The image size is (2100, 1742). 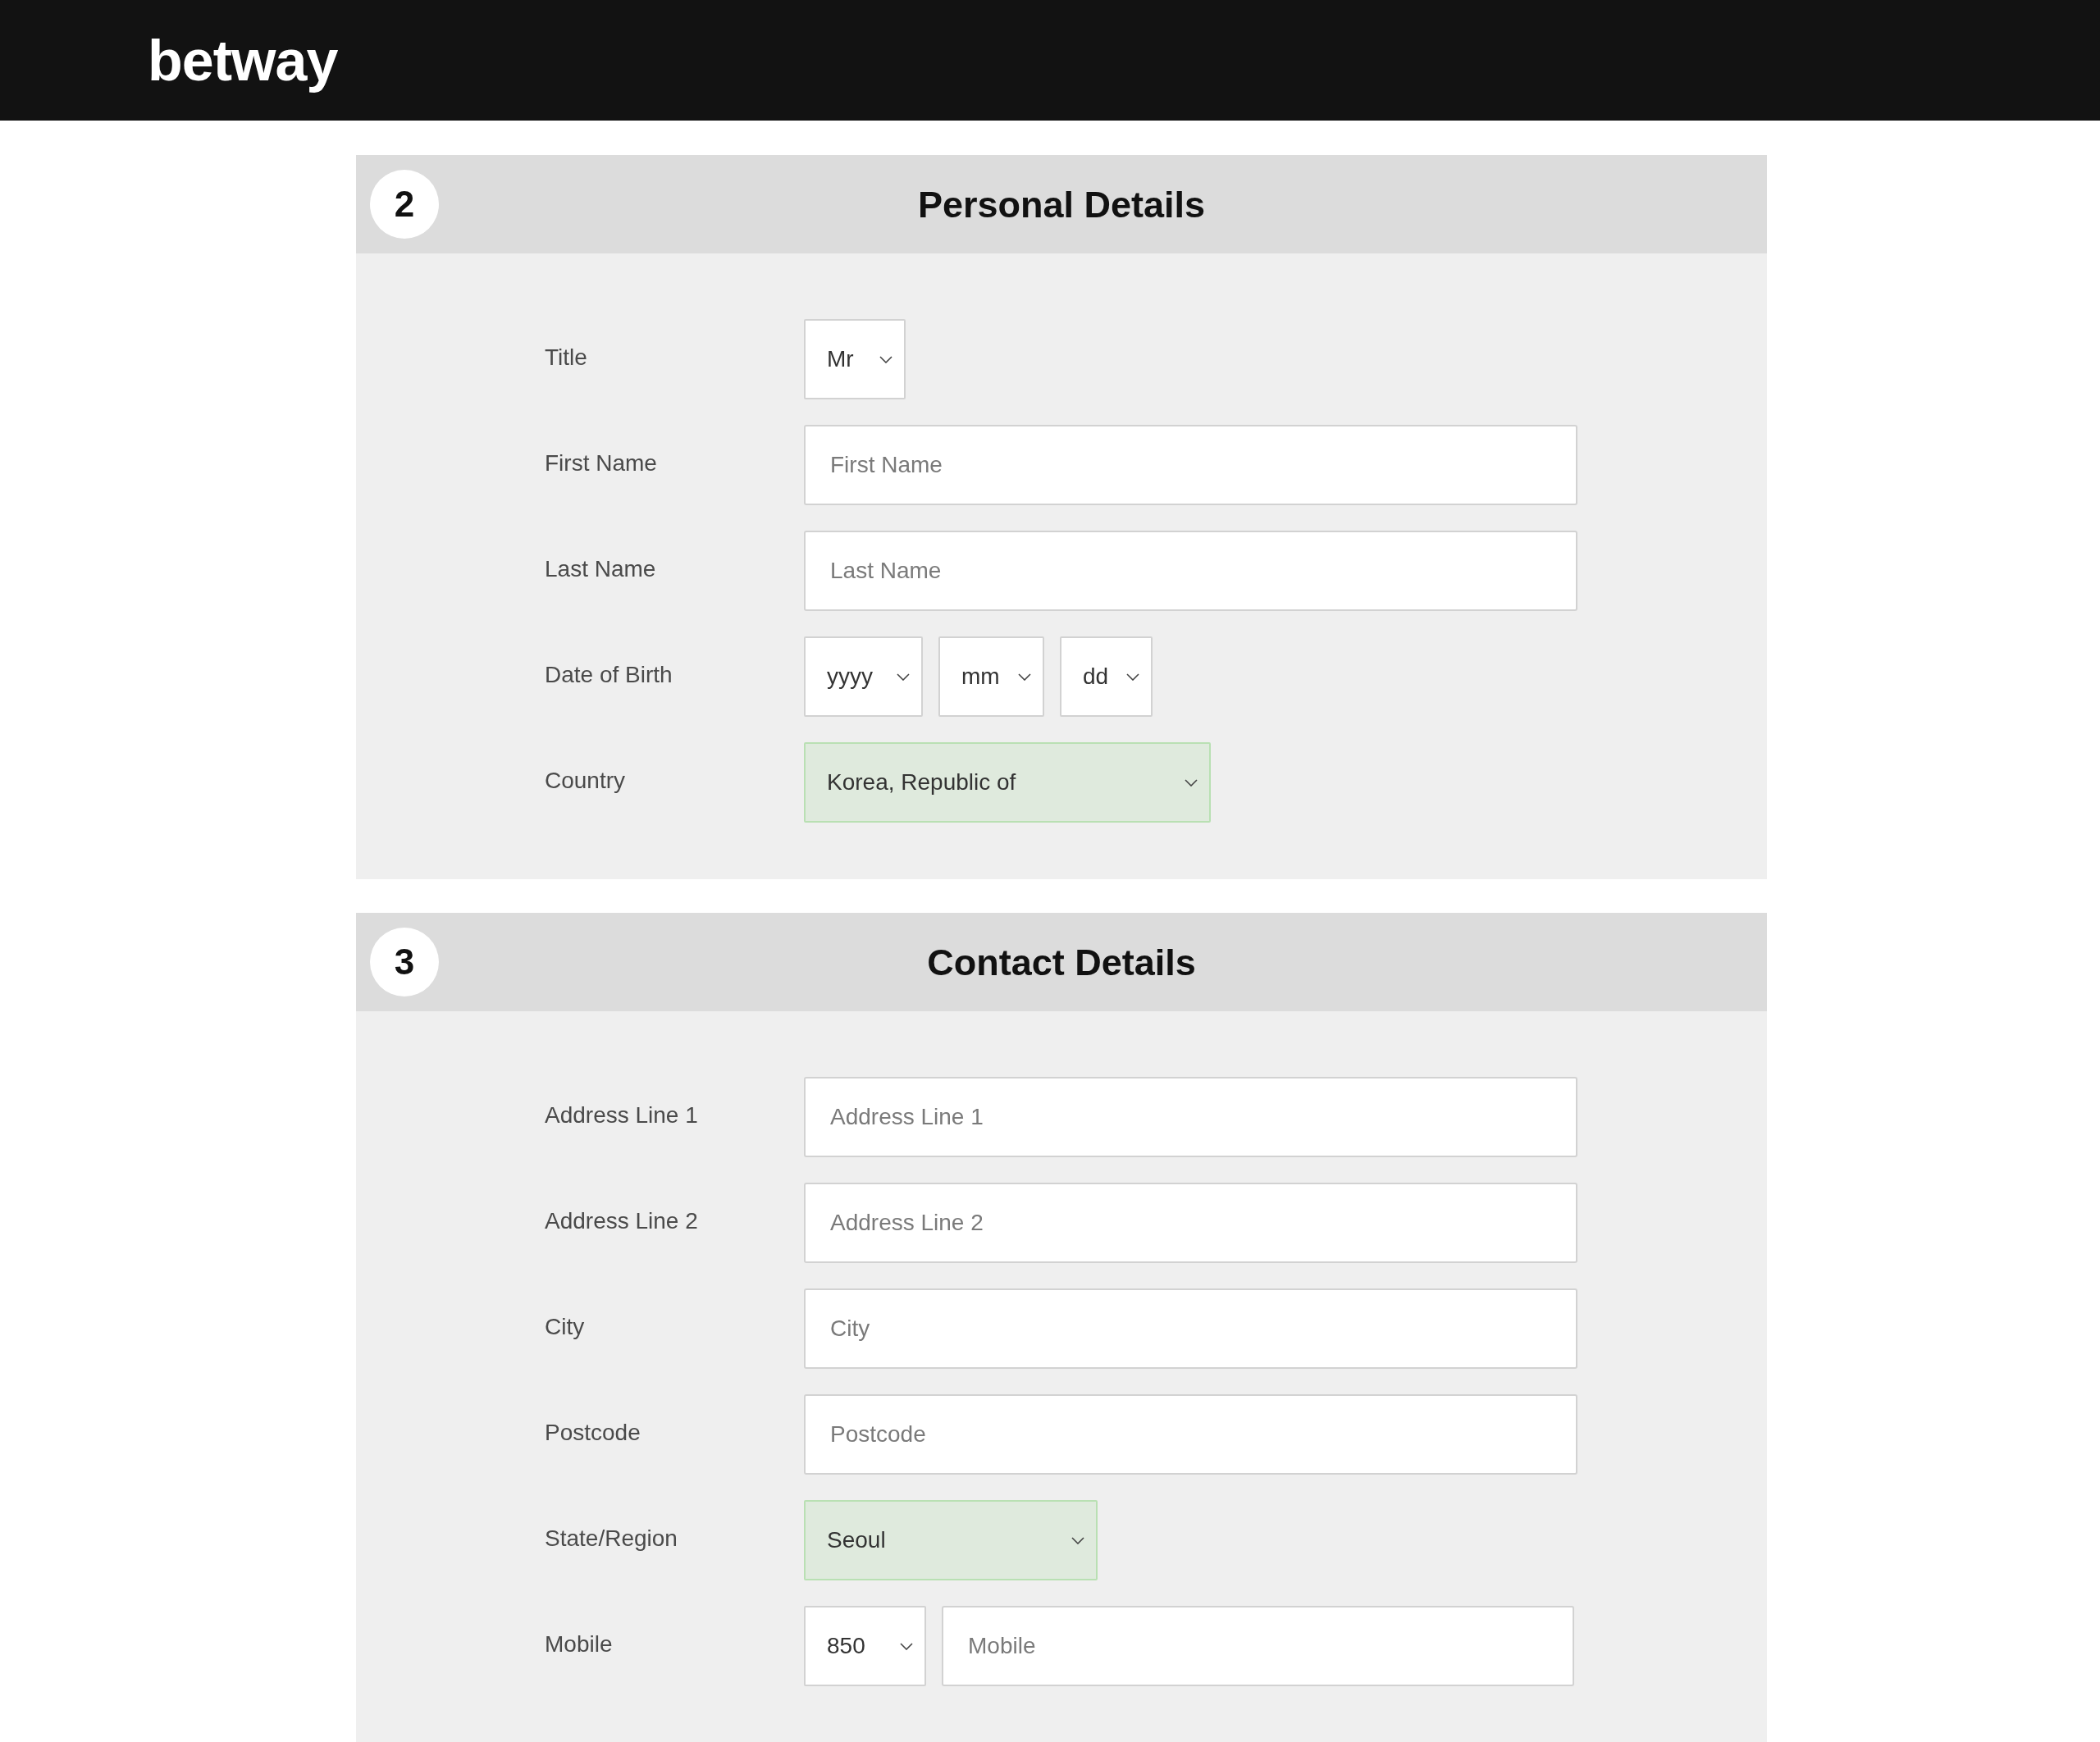 I want to click on field-label: Last Name, so click(x=601, y=571).